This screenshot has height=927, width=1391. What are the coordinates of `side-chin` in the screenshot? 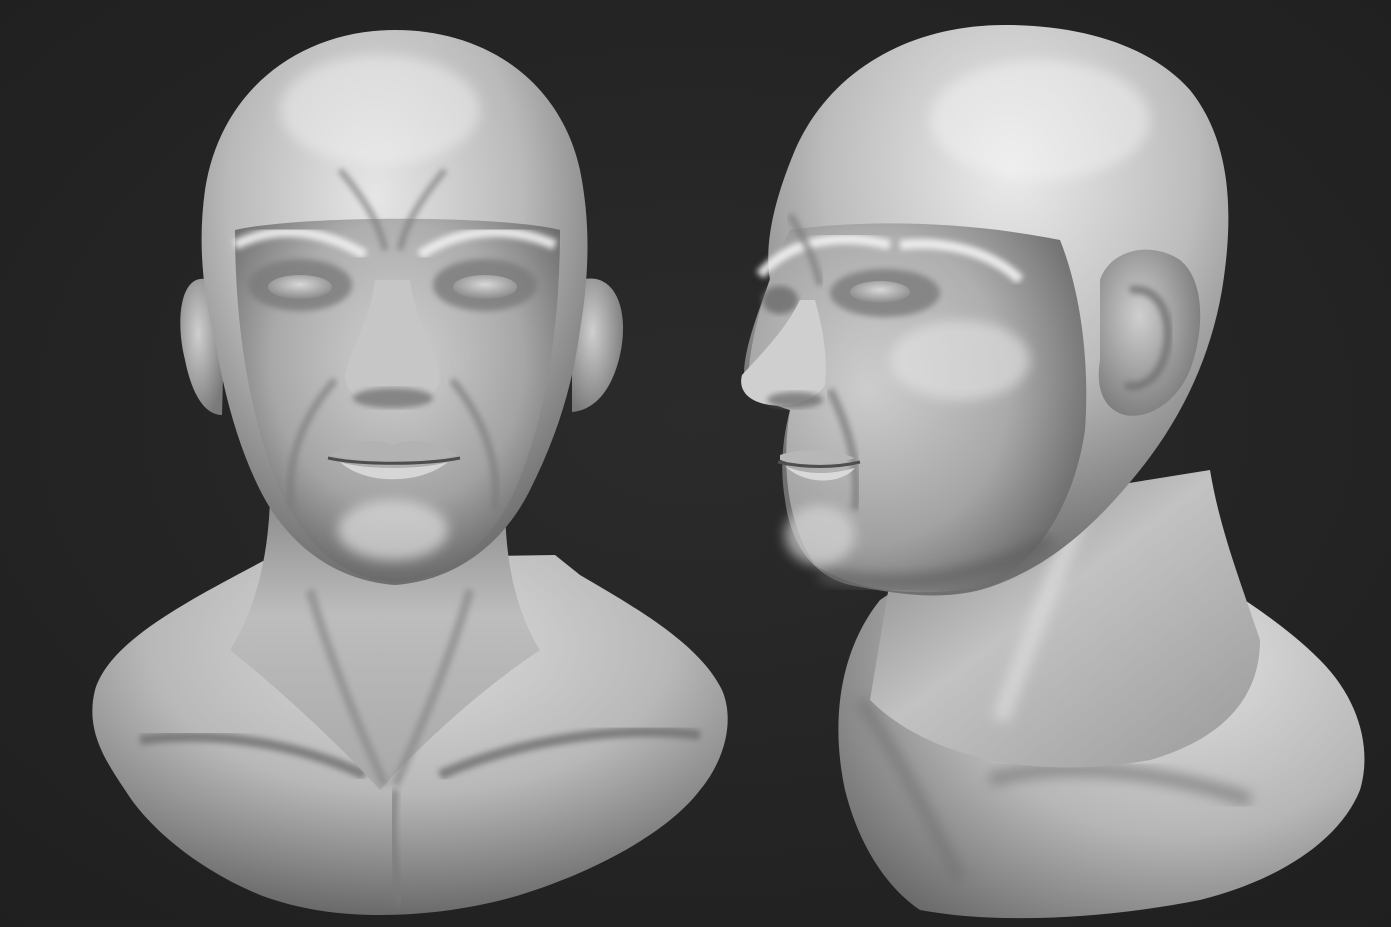 It's located at (820, 535).